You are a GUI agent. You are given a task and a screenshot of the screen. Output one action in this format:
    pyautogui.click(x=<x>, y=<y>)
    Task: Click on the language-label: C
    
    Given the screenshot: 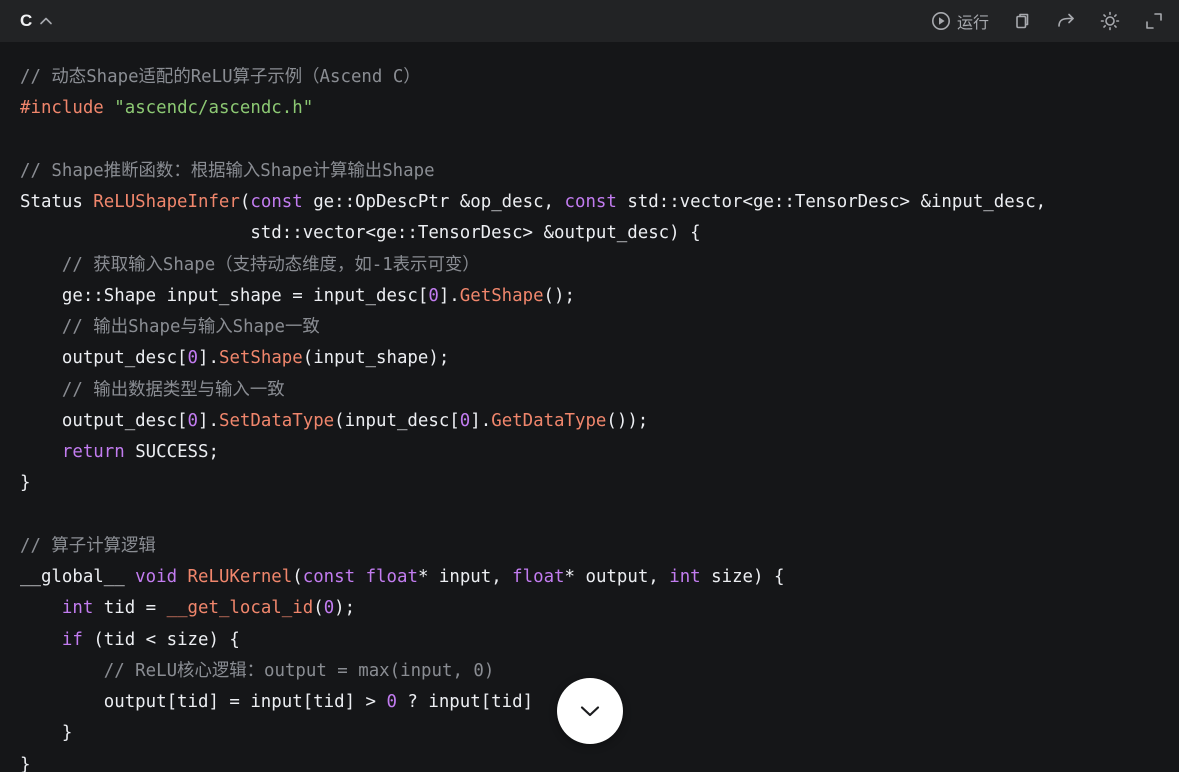 What is the action you would take?
    pyautogui.click(x=26, y=20)
    